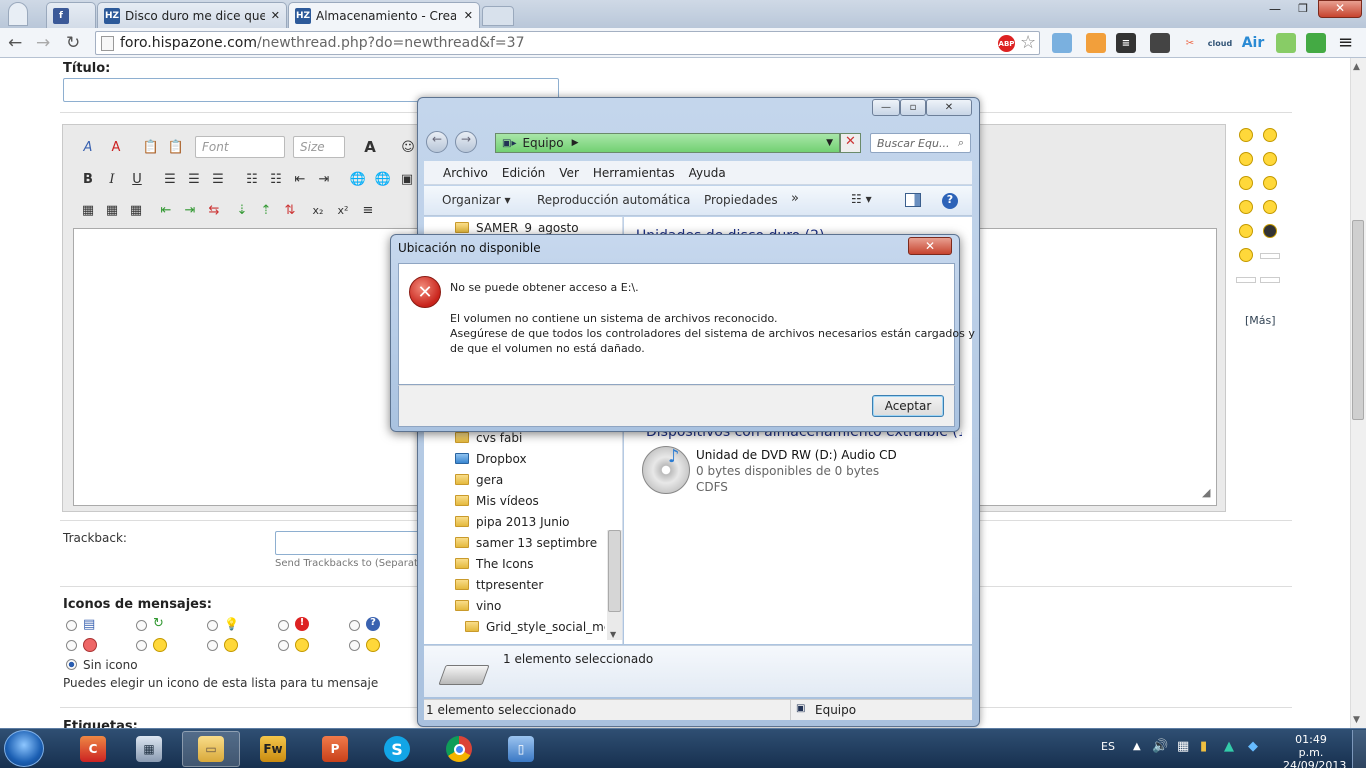 This screenshot has height=768, width=1366. What do you see at coordinates (318, 210) in the screenshot?
I see `subscript-icon: x₂` at bounding box center [318, 210].